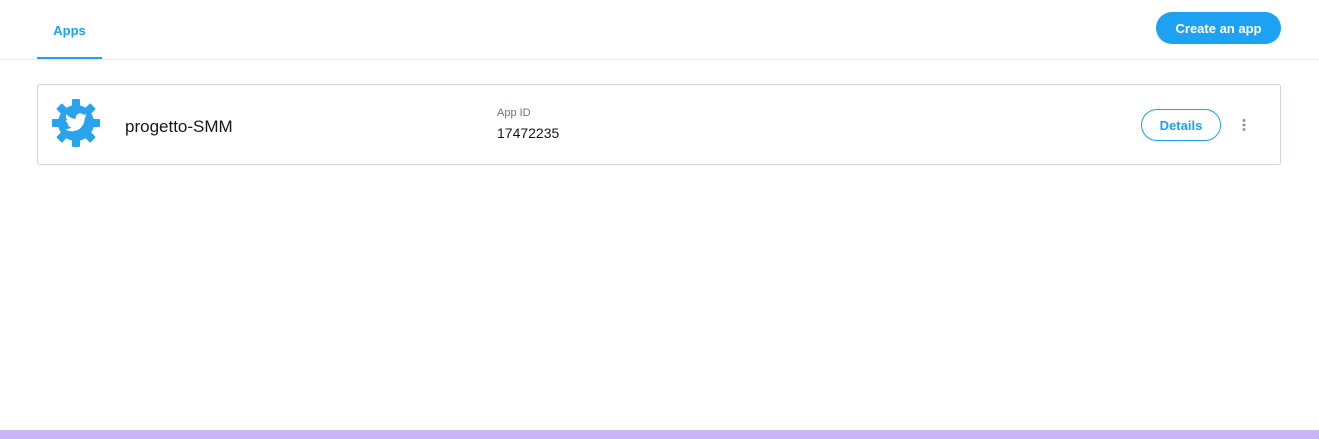  What do you see at coordinates (659, 434) in the screenshot?
I see `bottom-accent-bar` at bounding box center [659, 434].